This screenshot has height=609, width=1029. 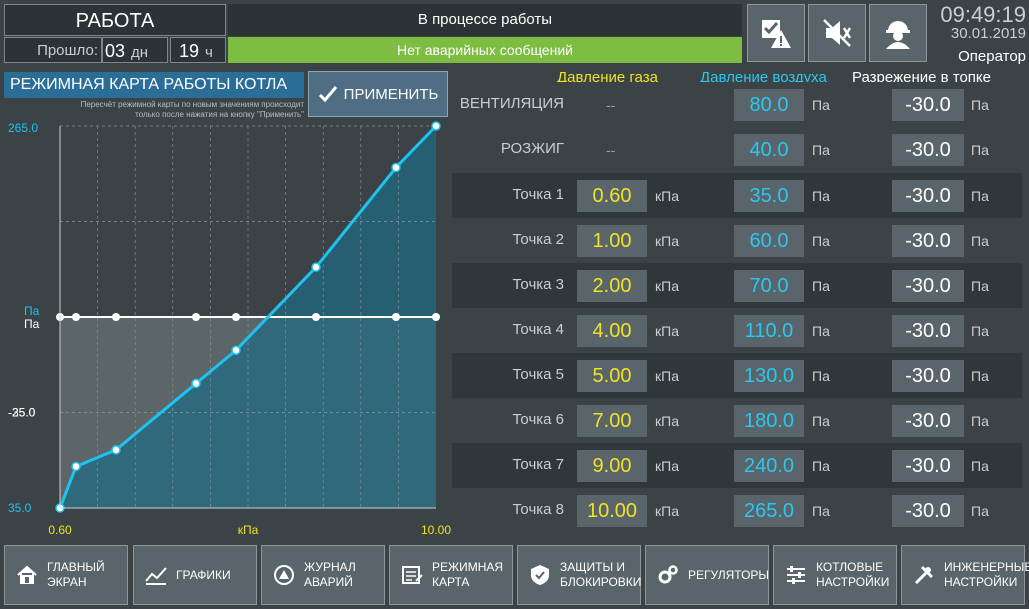 What do you see at coordinates (412, 575) in the screenshot?
I see `map-icon` at bounding box center [412, 575].